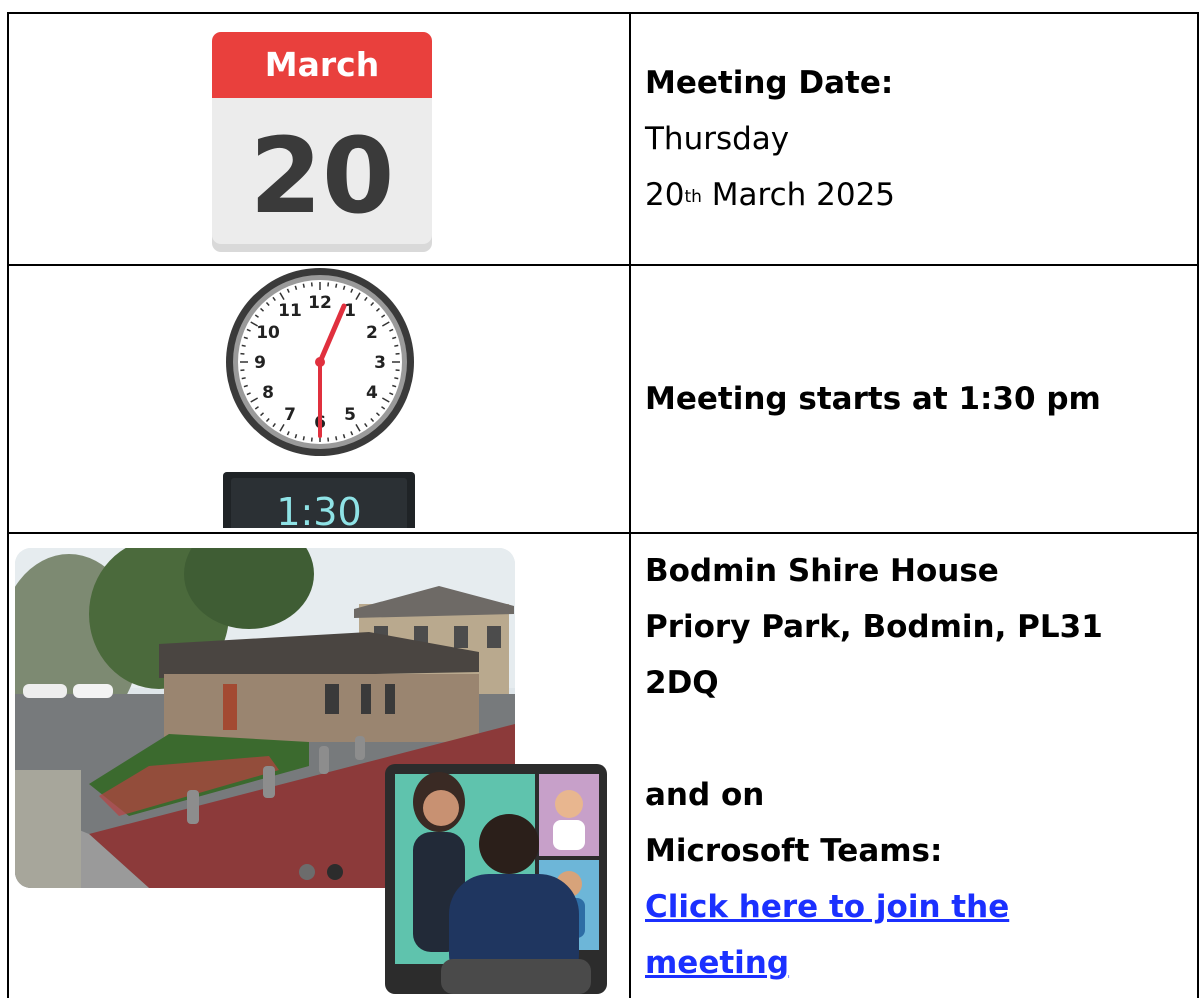 The width and height of the screenshot is (1200, 998). Describe the element at coordinates (921, 83) in the screenshot. I see `meeting-date-label: Meeting Date:` at that location.